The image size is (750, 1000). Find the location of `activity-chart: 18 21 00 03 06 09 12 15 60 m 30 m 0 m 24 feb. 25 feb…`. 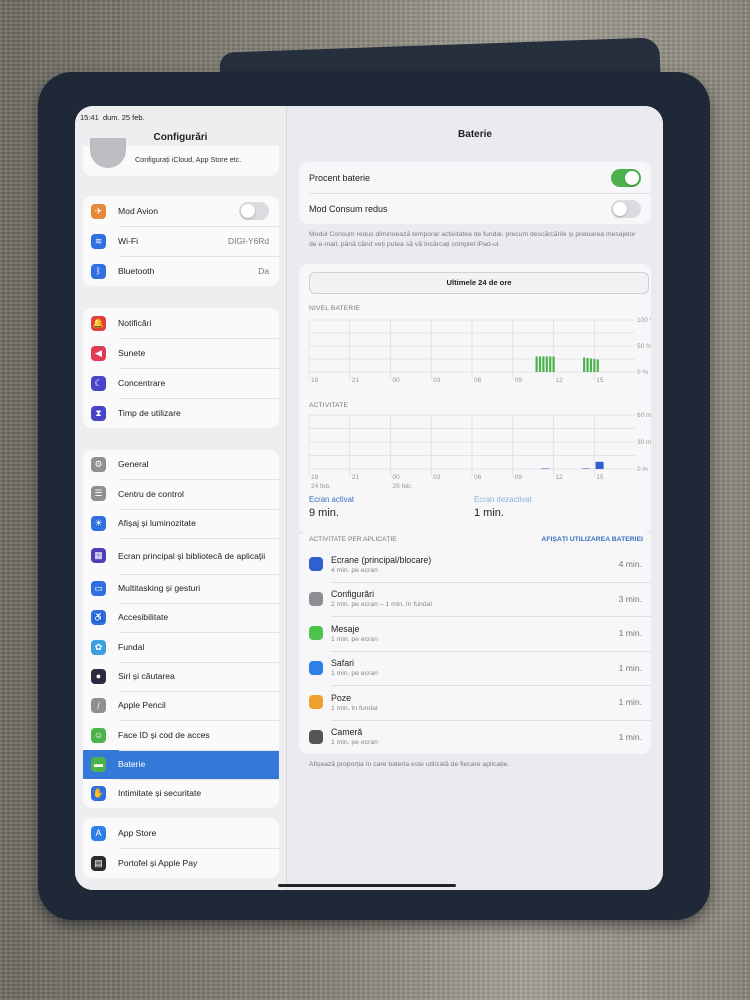

activity-chart: 18 21 00 03 06 09 12 15 60 m 30 m 0 m 24 feb. 25 feb… is located at coordinates (479, 451).